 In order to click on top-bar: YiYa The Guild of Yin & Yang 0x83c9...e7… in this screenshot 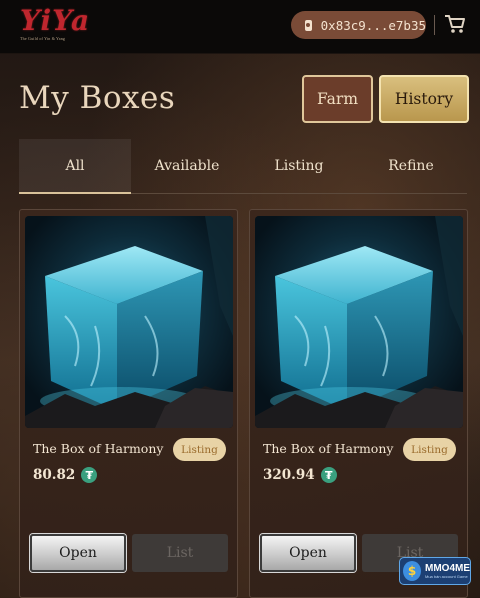, I will do `click(240, 27)`.